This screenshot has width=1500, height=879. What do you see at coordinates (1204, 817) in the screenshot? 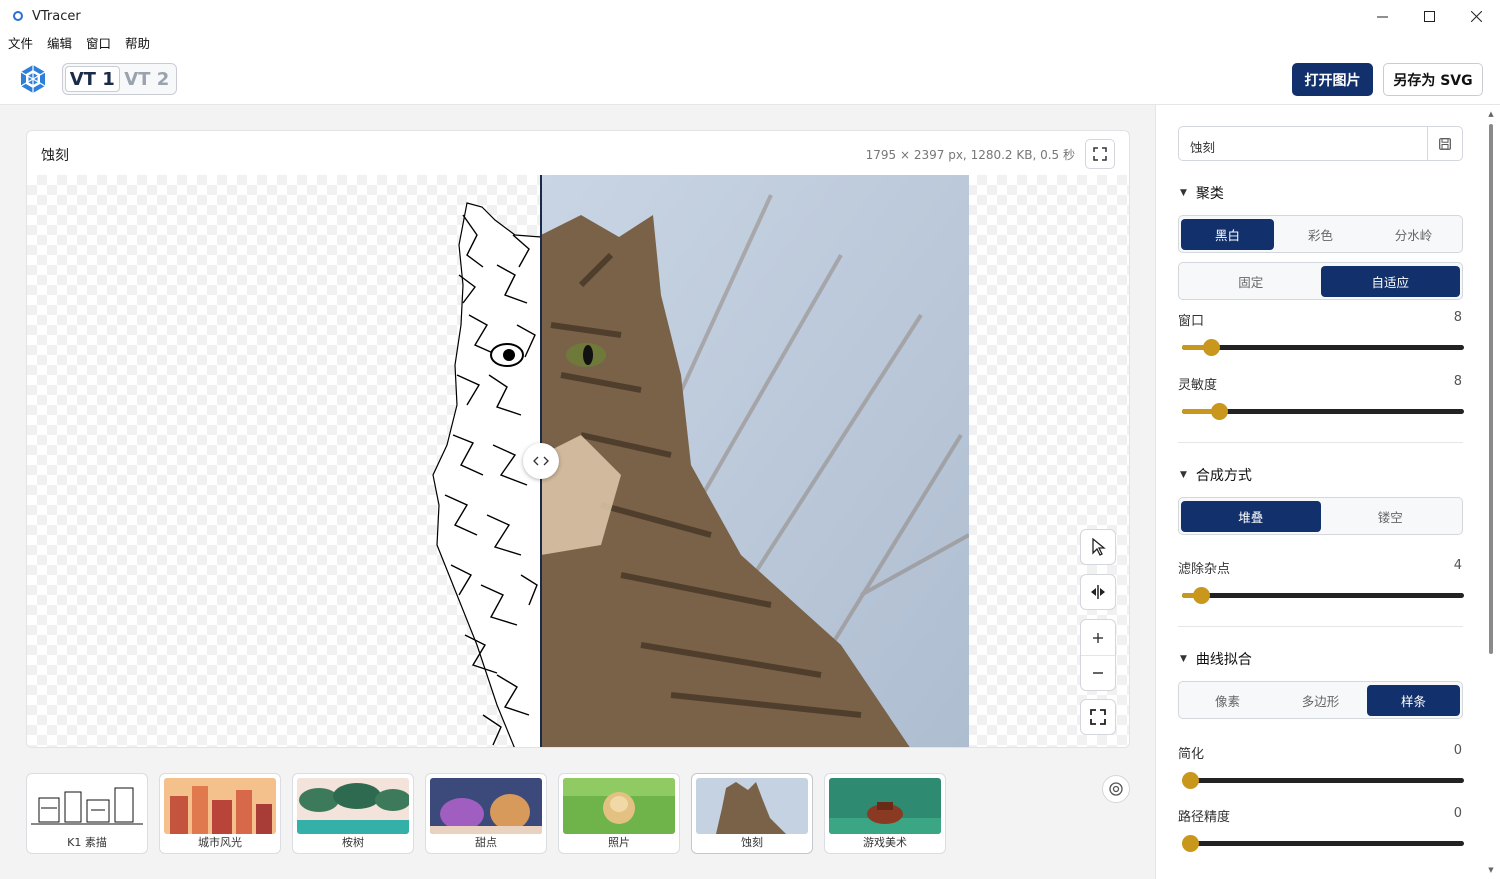
I see `path-precision-label: 路径精度` at bounding box center [1204, 817].